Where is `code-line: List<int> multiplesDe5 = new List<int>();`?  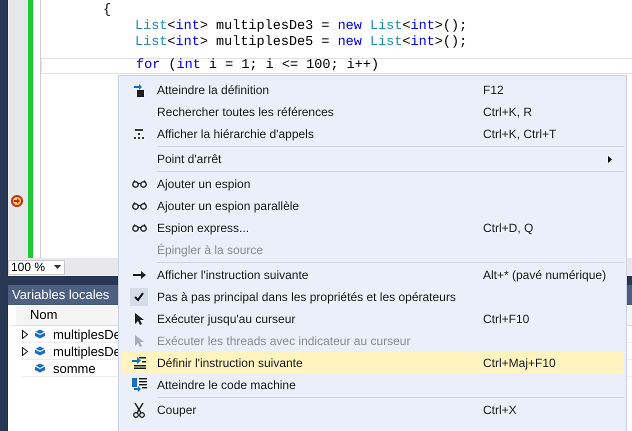
code-line: List<int> multiplesDe5 = new List<int>(); is located at coordinates (301, 42).